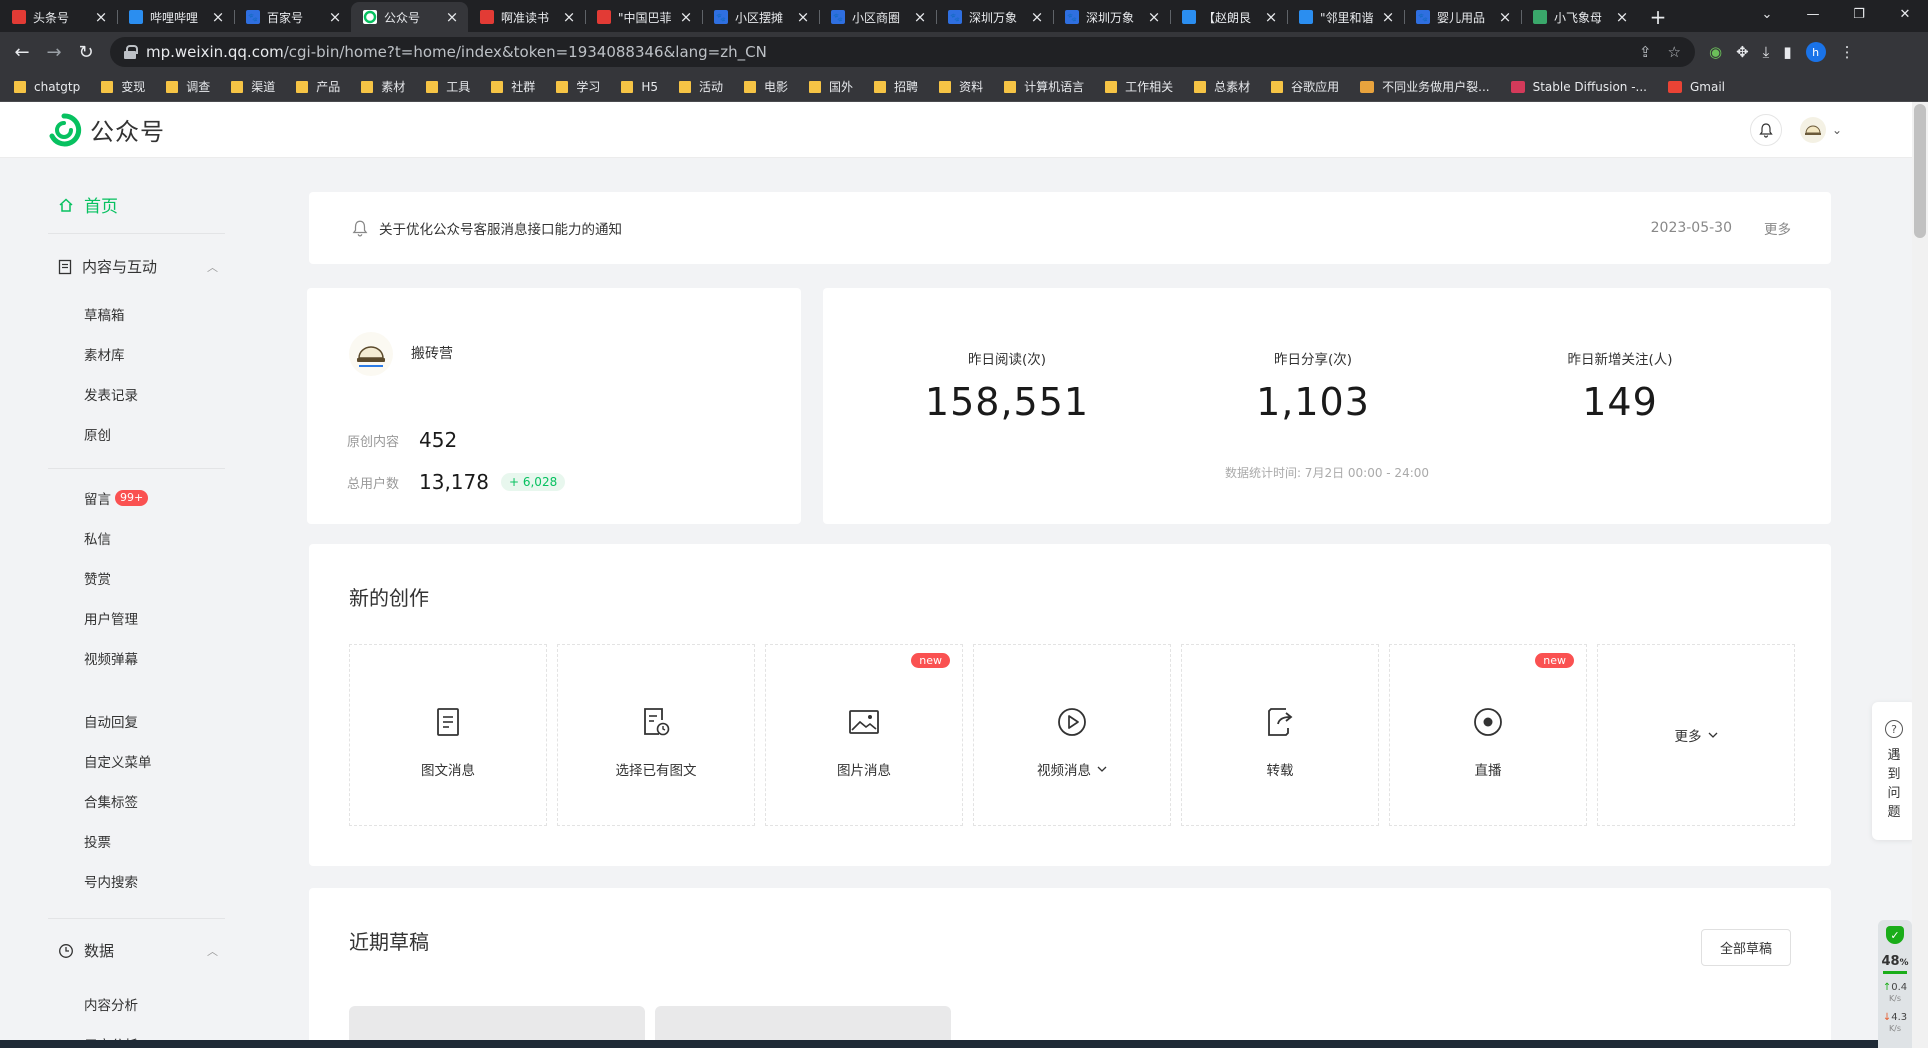 The image size is (1928, 1048). I want to click on bookmark-item: 产品, so click(318, 86).